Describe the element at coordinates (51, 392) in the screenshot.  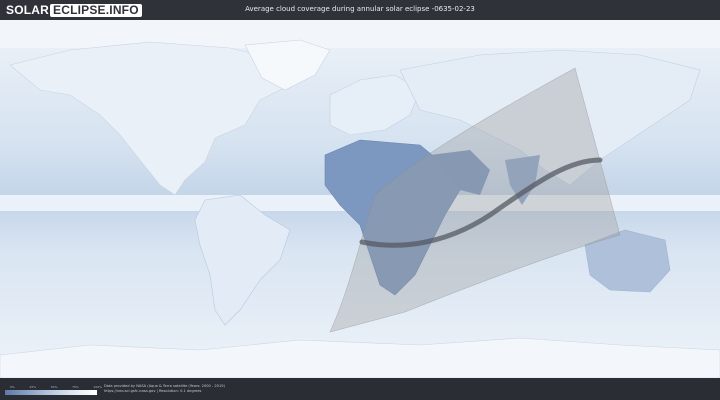
I see `scale-gradient-bar` at that location.